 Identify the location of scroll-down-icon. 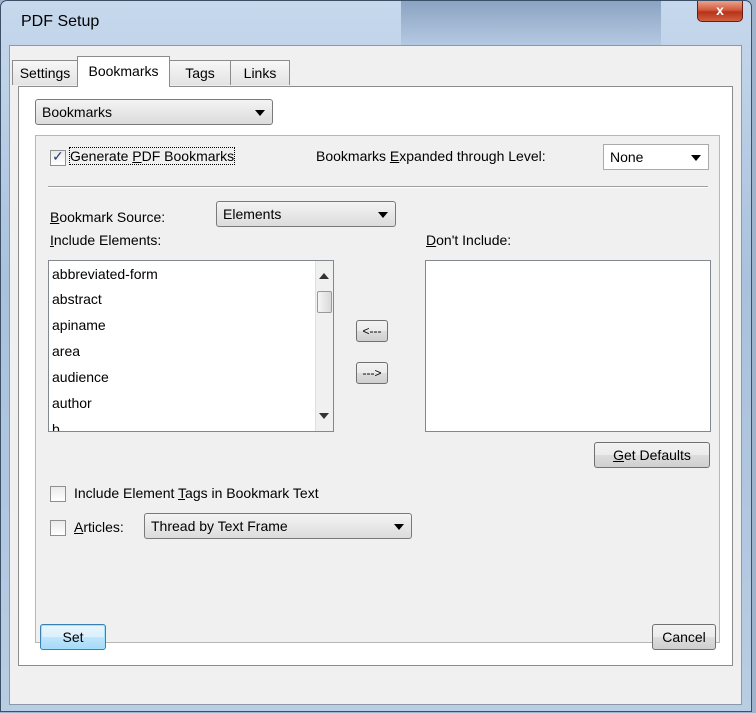
(324, 416).